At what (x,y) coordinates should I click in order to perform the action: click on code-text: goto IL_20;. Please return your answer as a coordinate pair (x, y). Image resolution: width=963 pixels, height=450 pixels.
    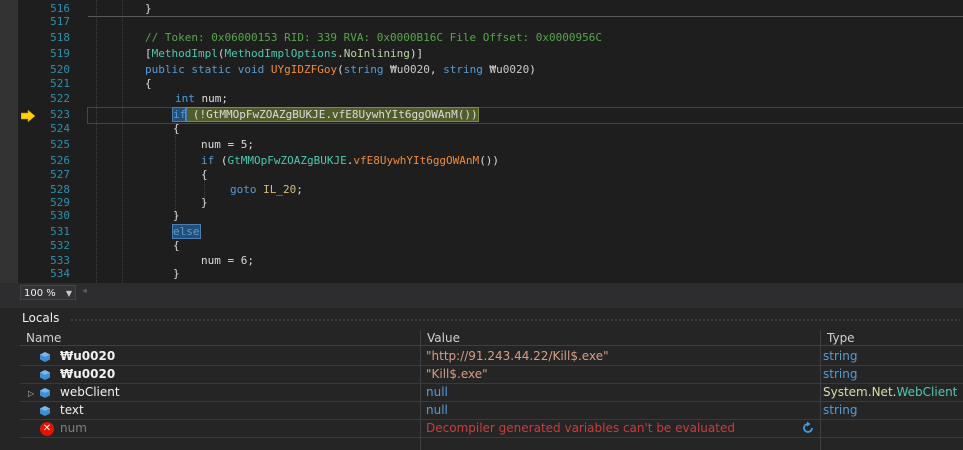
    Looking at the image, I should click on (266, 190).